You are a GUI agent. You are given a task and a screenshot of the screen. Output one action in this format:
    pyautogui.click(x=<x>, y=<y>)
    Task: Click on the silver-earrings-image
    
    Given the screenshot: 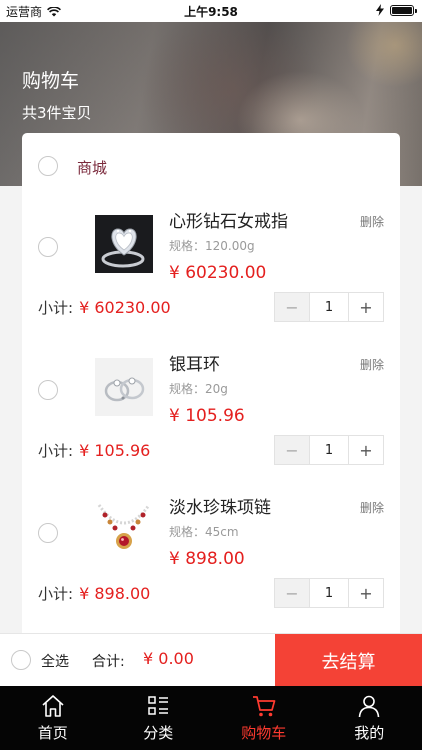 What is the action you would take?
    pyautogui.click(x=124, y=387)
    